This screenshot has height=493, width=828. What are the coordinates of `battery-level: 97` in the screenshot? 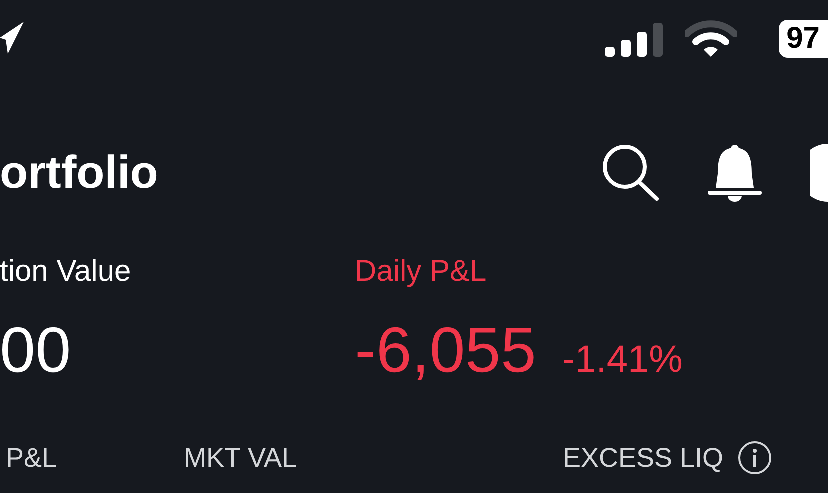 It's located at (803, 39).